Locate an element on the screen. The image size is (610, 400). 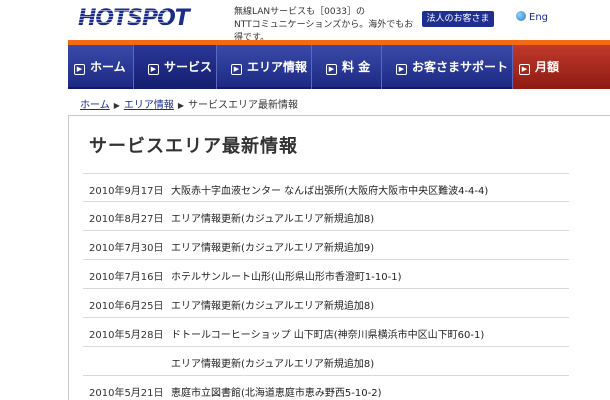
news-date: 2010年7月30日 is located at coordinates (126, 248).